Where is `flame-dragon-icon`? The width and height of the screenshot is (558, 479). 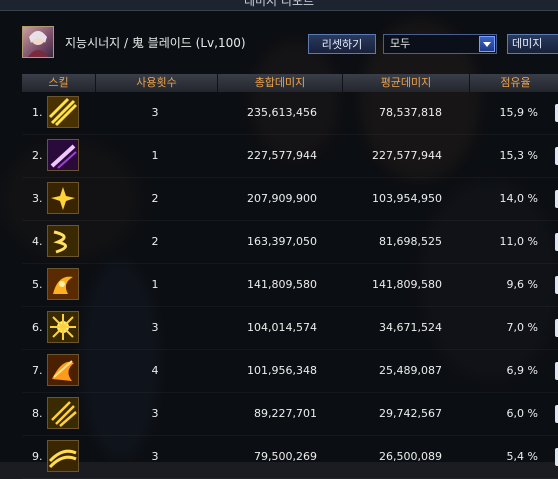 flame-dragon-icon is located at coordinates (63, 284).